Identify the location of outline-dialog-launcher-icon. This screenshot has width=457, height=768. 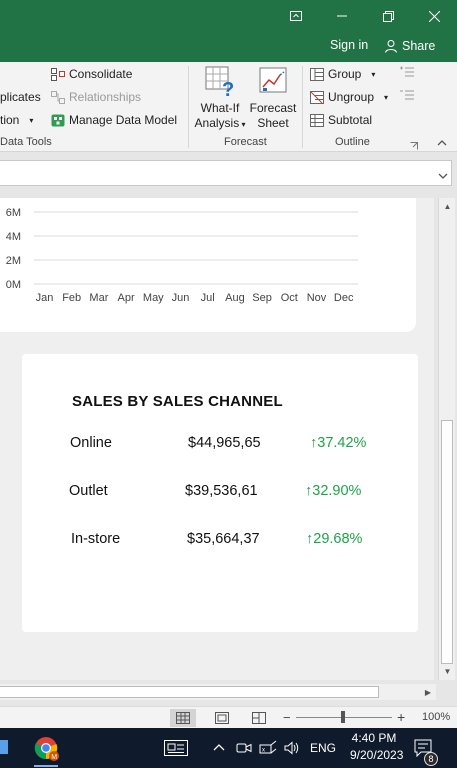
(414, 146).